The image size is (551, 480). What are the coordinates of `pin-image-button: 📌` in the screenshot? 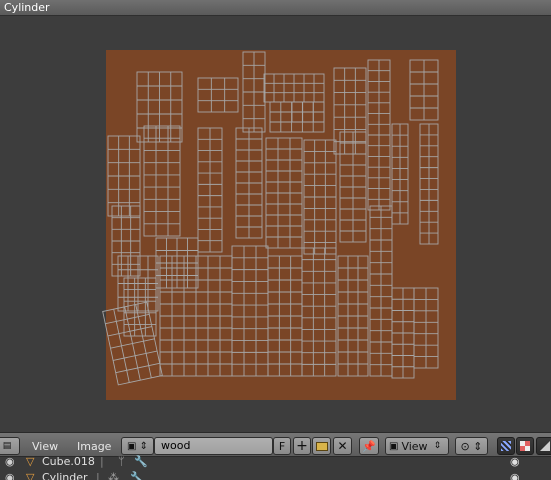 It's located at (369, 446).